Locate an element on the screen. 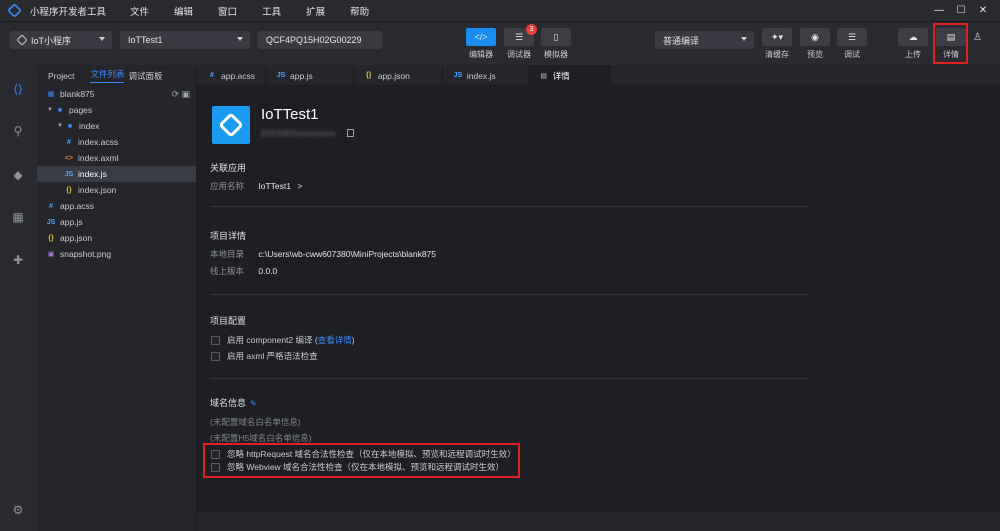 The width and height of the screenshot is (1000, 531). menu-tools: 工具 is located at coordinates (271, 11).